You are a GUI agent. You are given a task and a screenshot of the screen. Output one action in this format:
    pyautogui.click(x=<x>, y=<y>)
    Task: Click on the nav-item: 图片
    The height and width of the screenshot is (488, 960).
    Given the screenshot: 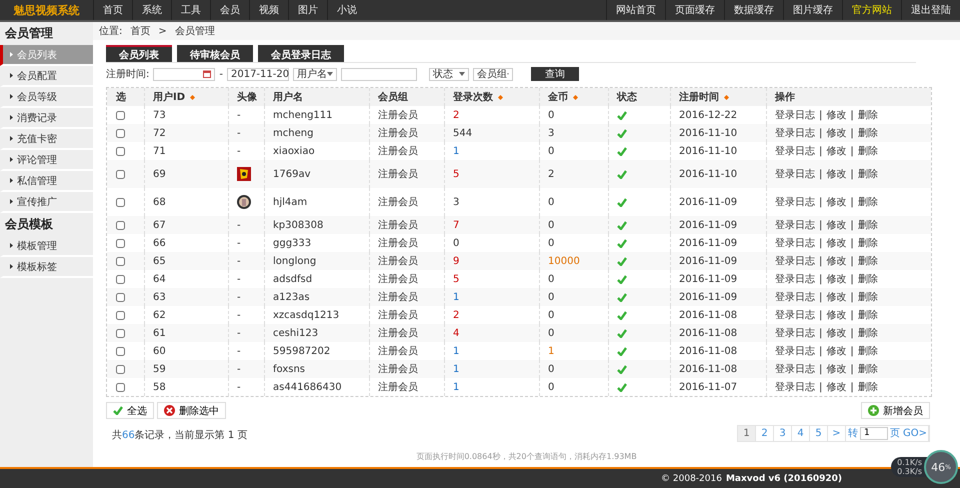 What is the action you would take?
    pyautogui.click(x=307, y=10)
    